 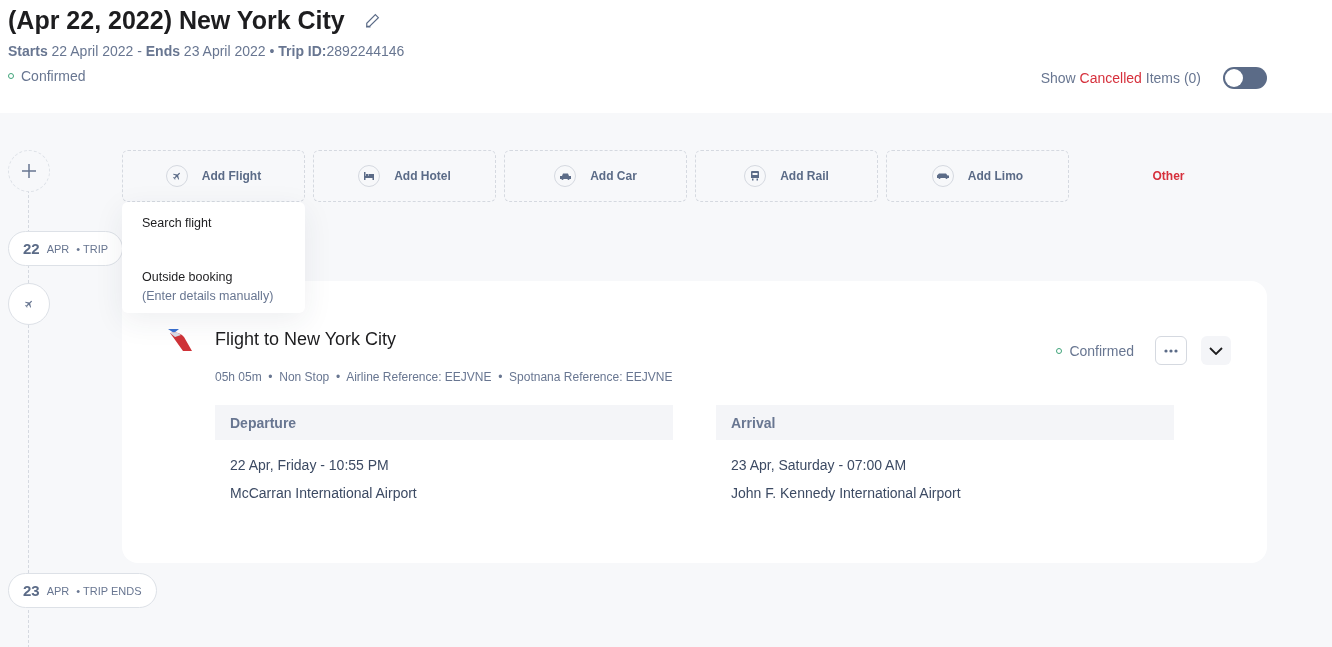 What do you see at coordinates (208, 296) in the screenshot?
I see `menu-item-hint: (Enter details manually)` at bounding box center [208, 296].